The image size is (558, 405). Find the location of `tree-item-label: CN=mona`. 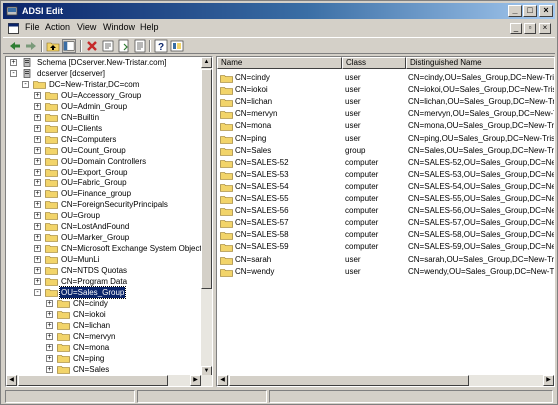

tree-item-label: CN=mona is located at coordinates (91, 347).